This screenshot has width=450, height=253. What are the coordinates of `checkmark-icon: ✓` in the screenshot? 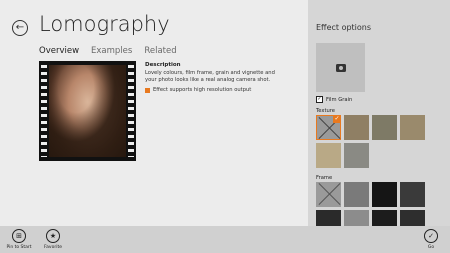 It's located at (319, 99).